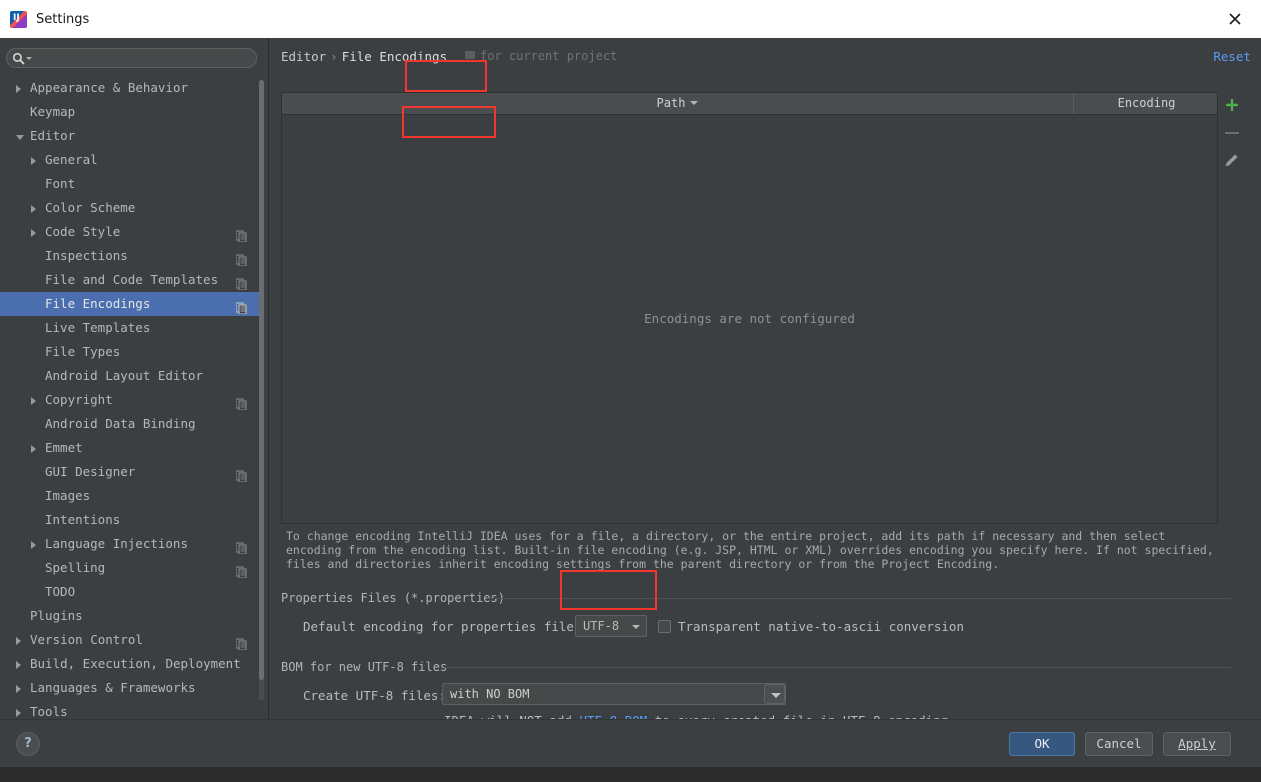 Image resolution: width=1261 pixels, height=782 pixels. Describe the element at coordinates (630, 19) in the screenshot. I see `title-bar: IJ Settings` at that location.